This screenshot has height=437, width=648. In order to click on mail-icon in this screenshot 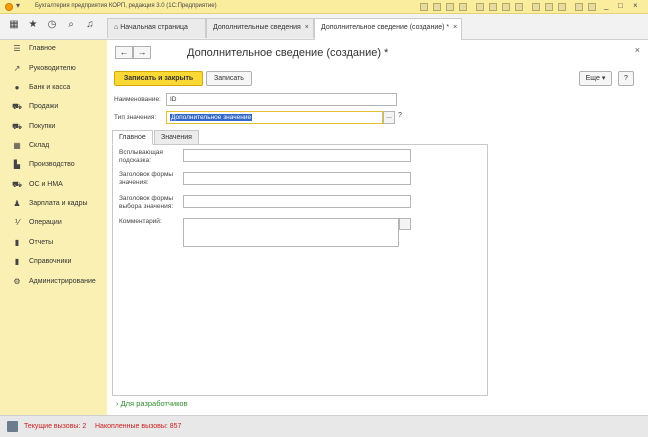, I will do `click(480, 7)`.